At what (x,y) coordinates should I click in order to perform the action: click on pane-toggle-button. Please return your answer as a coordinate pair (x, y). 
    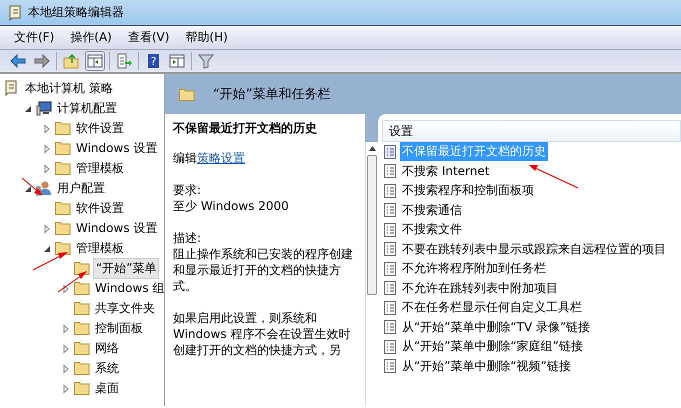
    Looking at the image, I should click on (95, 61).